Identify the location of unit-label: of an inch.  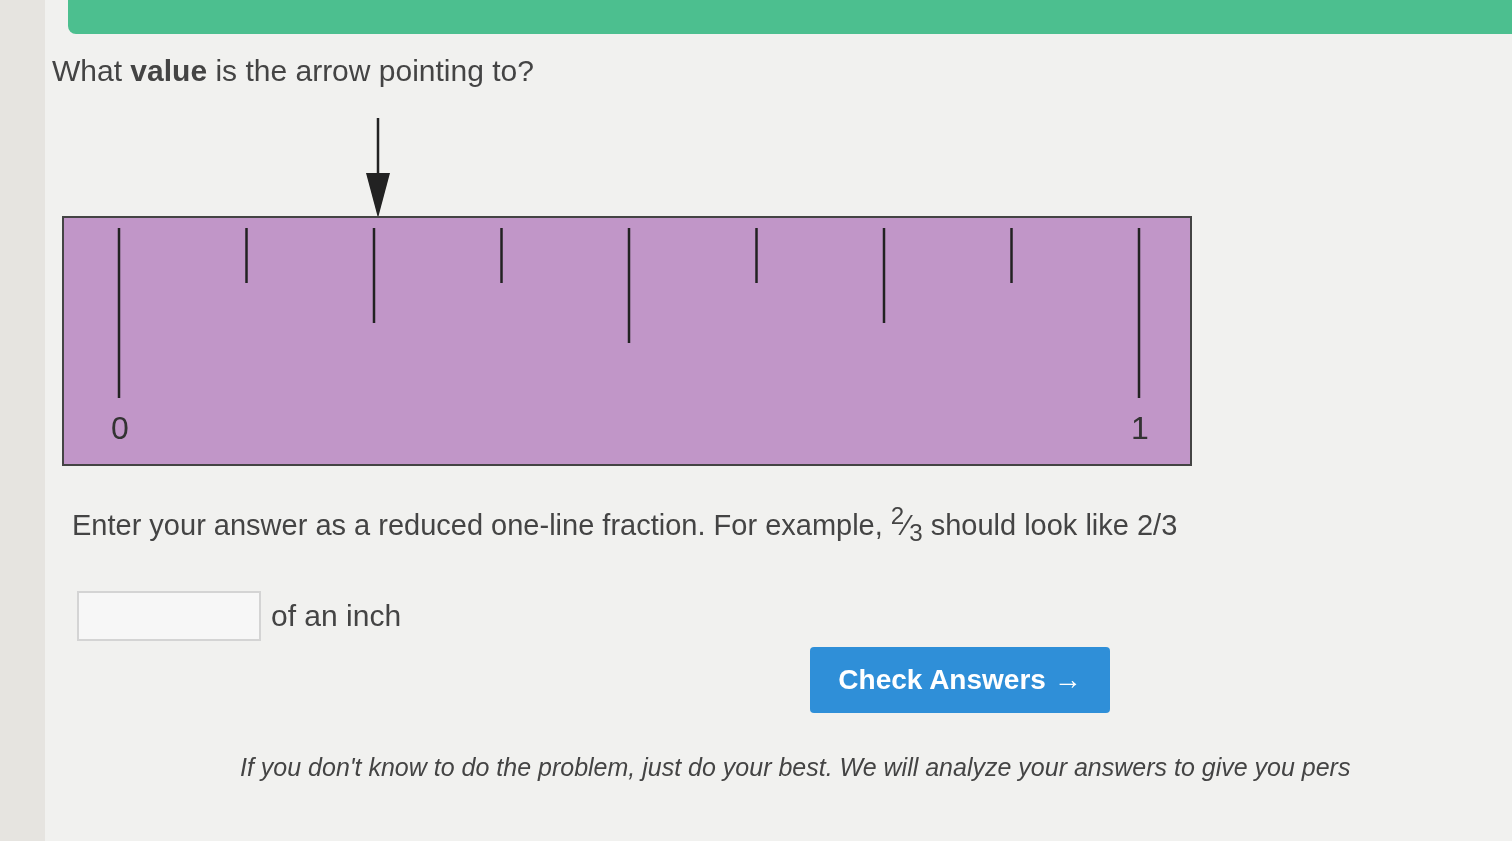
(336, 616).